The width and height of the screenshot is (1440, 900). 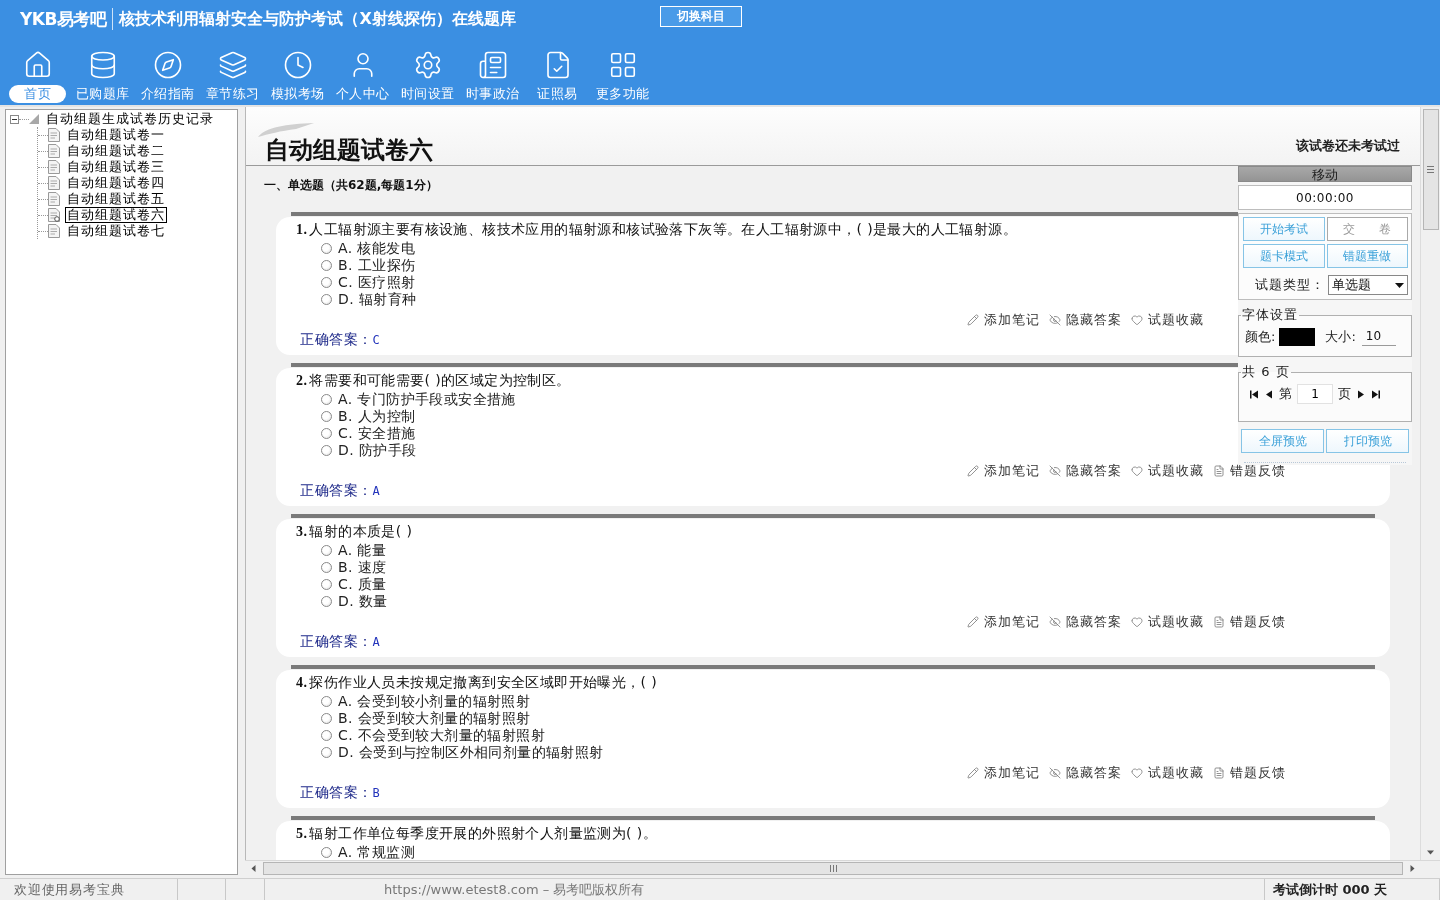 I want to click on tree-item: 自动组题试卷一, so click(x=116, y=135).